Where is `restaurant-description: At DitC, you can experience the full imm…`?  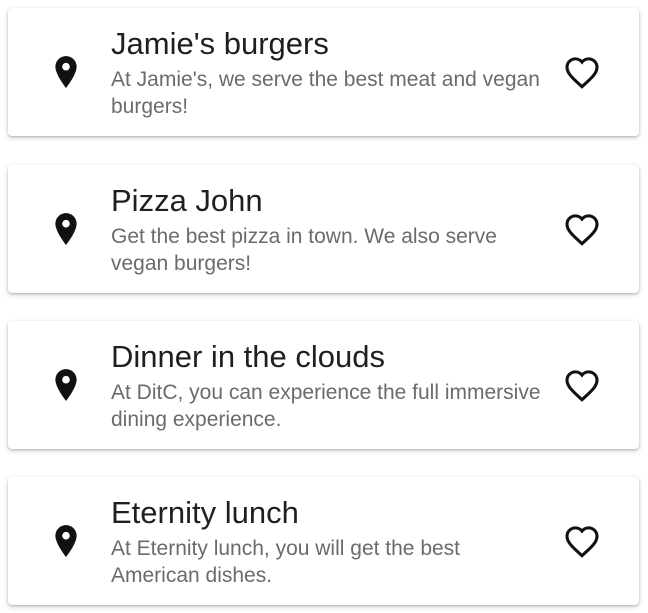 restaurant-description: At DitC, you can experience the full imm… is located at coordinates (326, 406).